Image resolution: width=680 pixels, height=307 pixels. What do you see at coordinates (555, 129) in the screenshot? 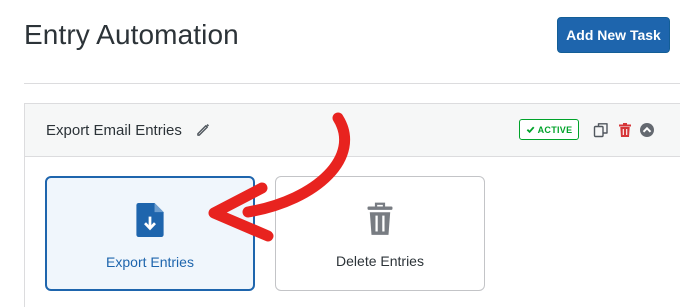
I see `status-badge-label: ACTIVE` at bounding box center [555, 129].